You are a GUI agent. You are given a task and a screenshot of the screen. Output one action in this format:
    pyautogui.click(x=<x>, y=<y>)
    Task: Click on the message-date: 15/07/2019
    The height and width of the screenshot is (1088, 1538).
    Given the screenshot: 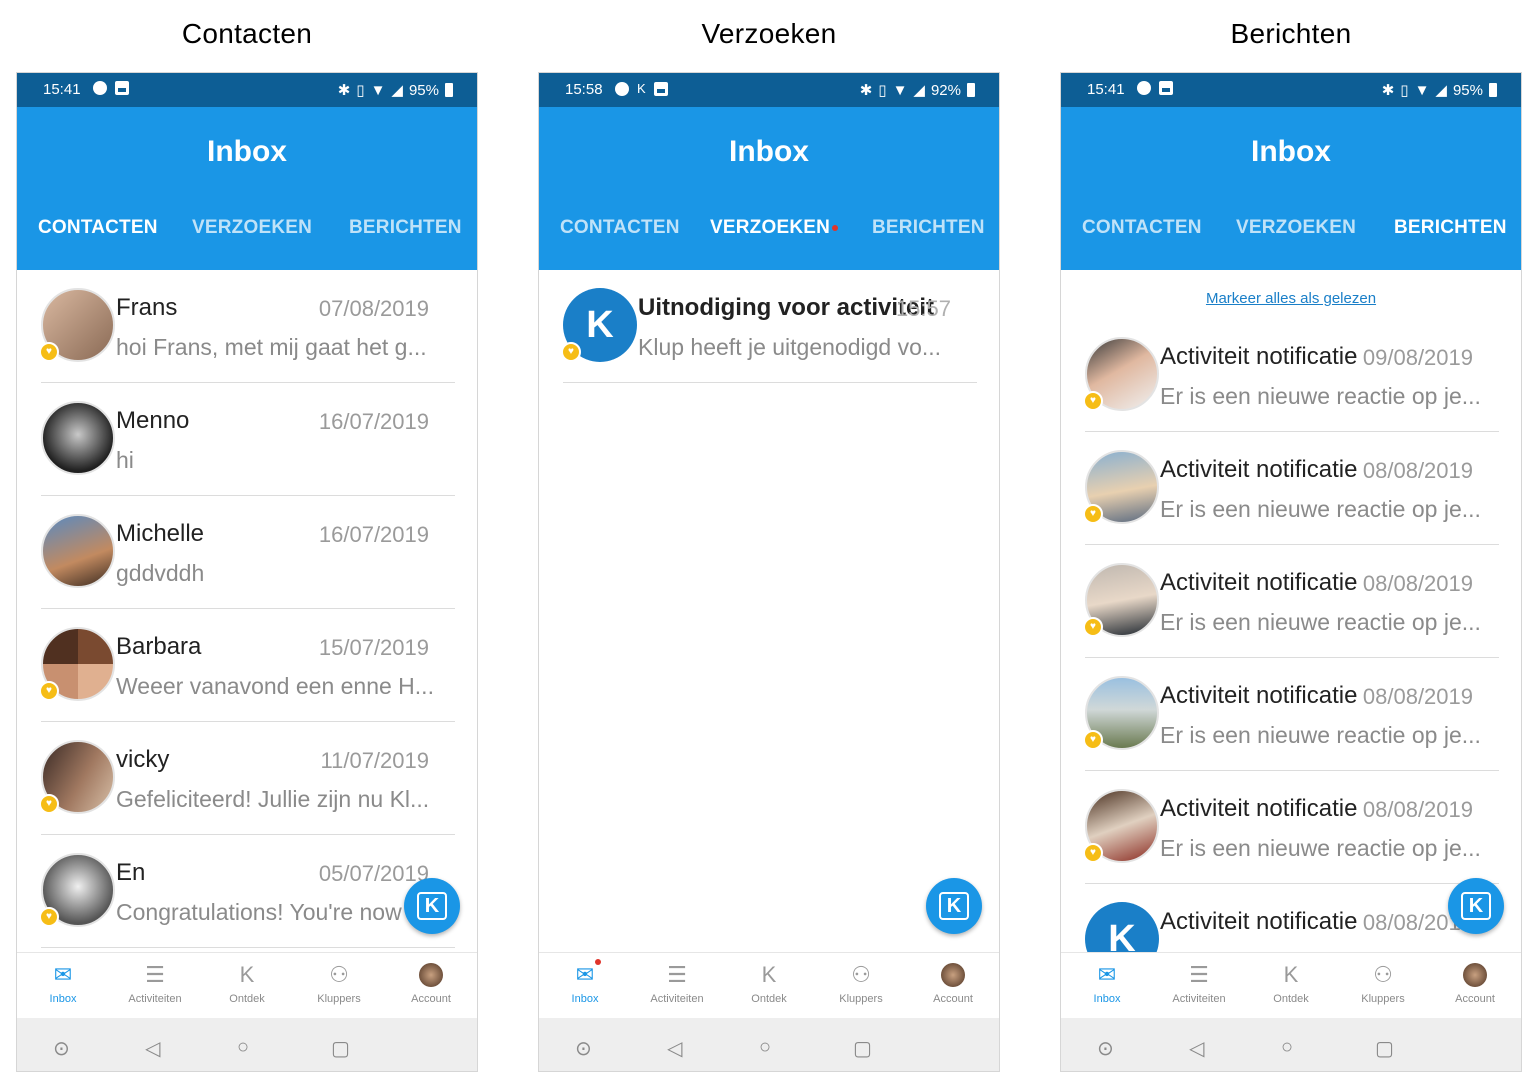 What is the action you would take?
    pyautogui.click(x=373, y=647)
    